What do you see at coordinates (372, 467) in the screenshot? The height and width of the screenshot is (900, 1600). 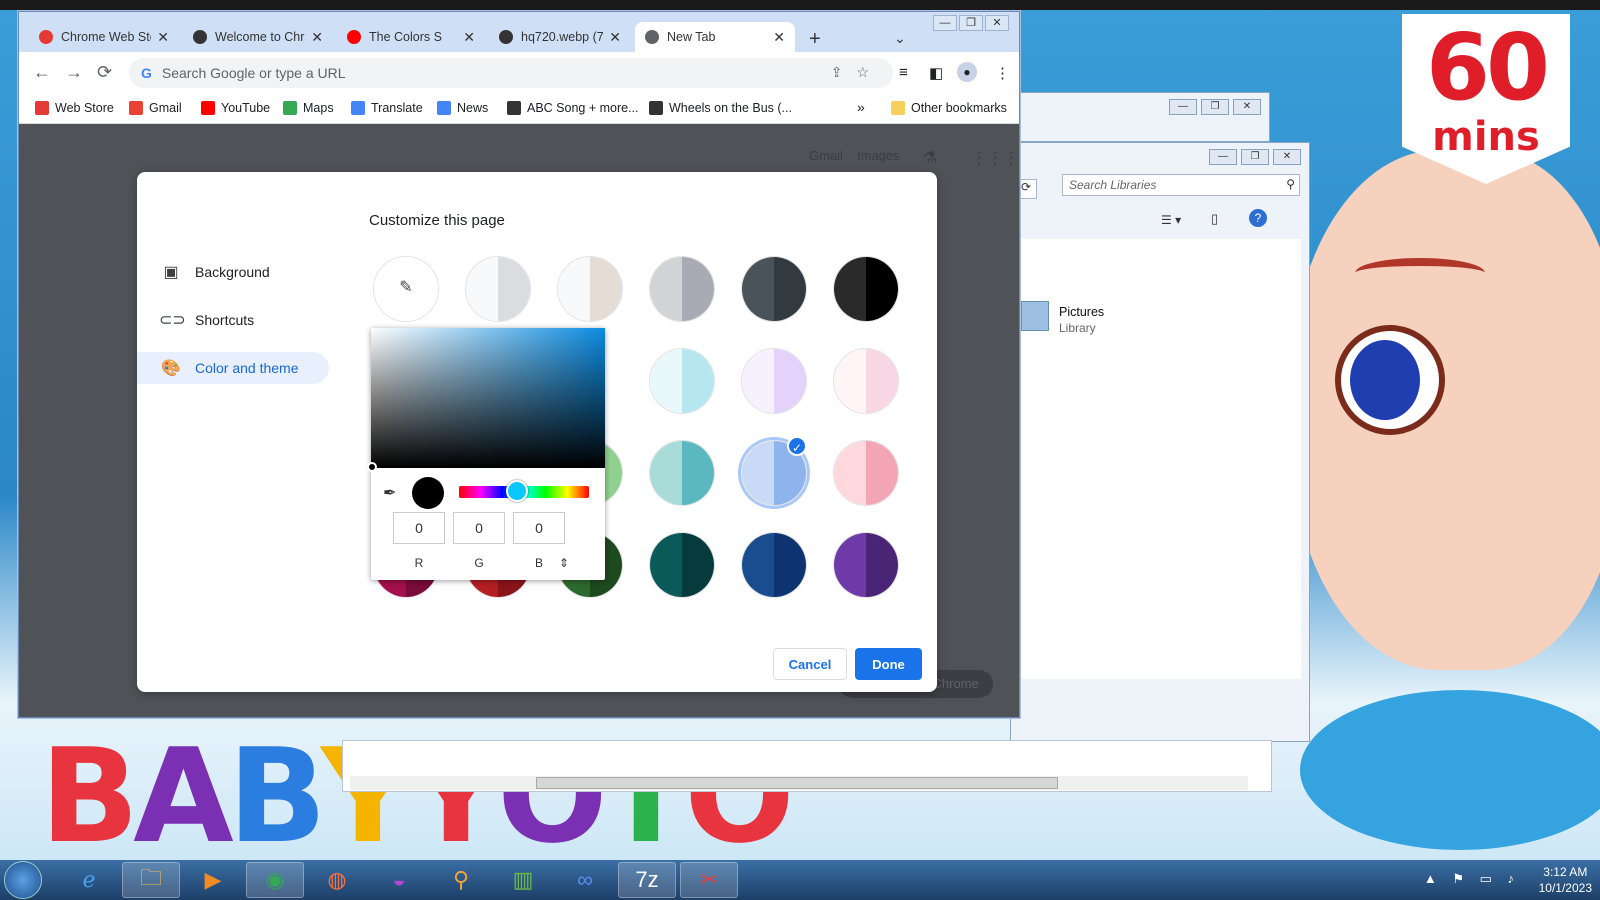 I see `sv-cursor` at bounding box center [372, 467].